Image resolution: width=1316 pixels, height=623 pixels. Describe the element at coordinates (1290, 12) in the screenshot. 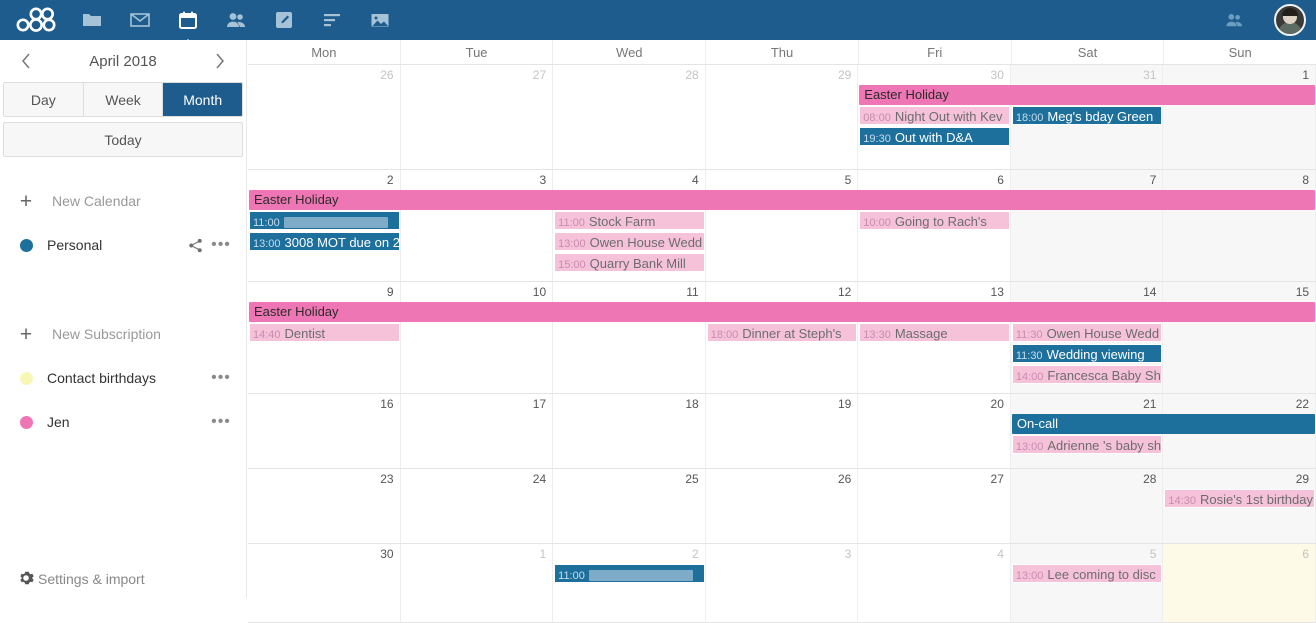

I see `avatar-hair` at that location.